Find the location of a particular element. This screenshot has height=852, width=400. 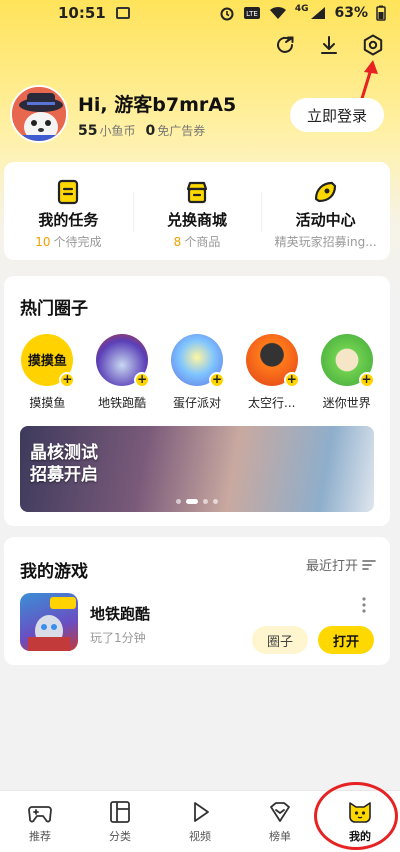

nav-video: 视频 is located at coordinates (200, 821).